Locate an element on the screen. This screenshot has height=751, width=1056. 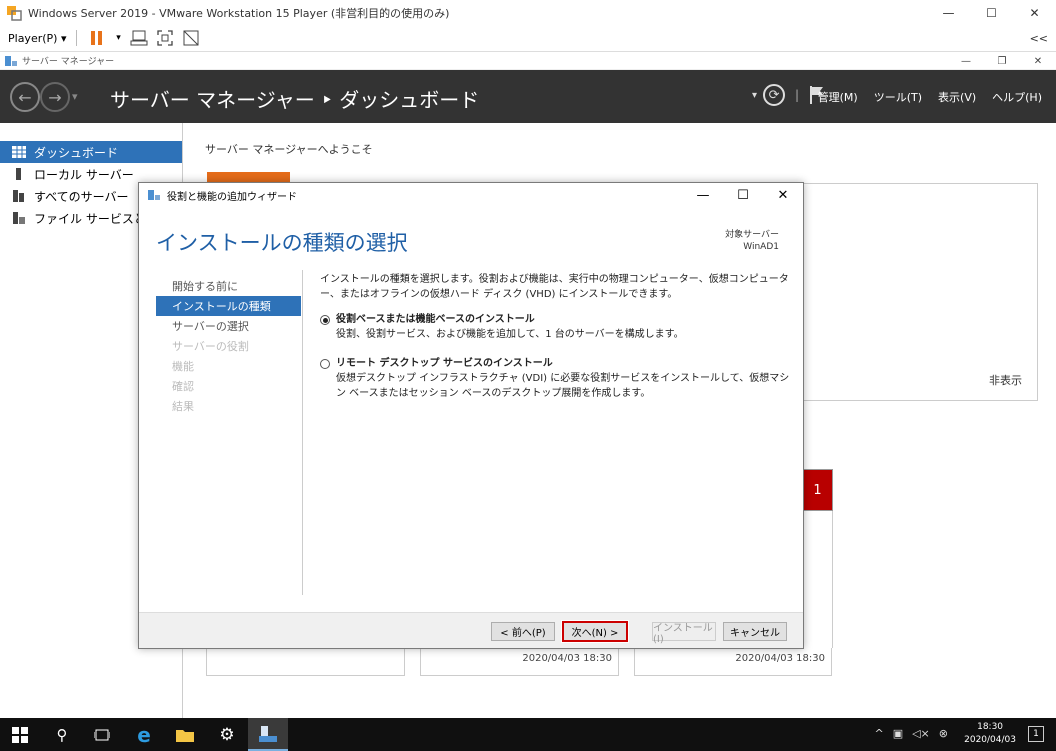
task-view-icon is located at coordinates (102, 734).